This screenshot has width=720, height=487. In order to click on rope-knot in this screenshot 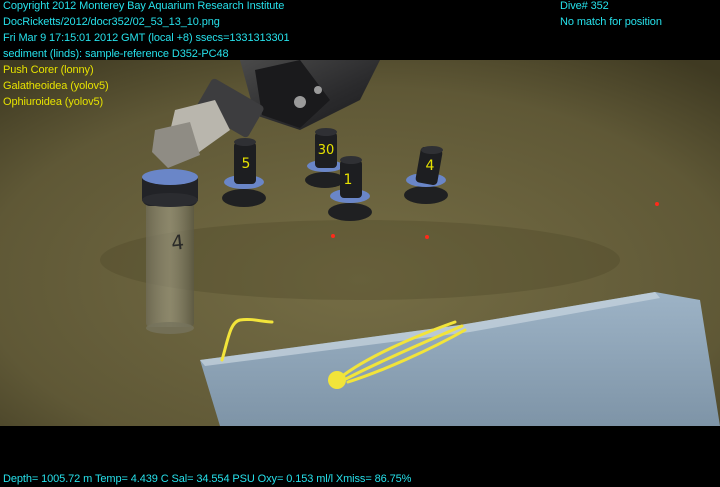, I will do `click(337, 380)`.